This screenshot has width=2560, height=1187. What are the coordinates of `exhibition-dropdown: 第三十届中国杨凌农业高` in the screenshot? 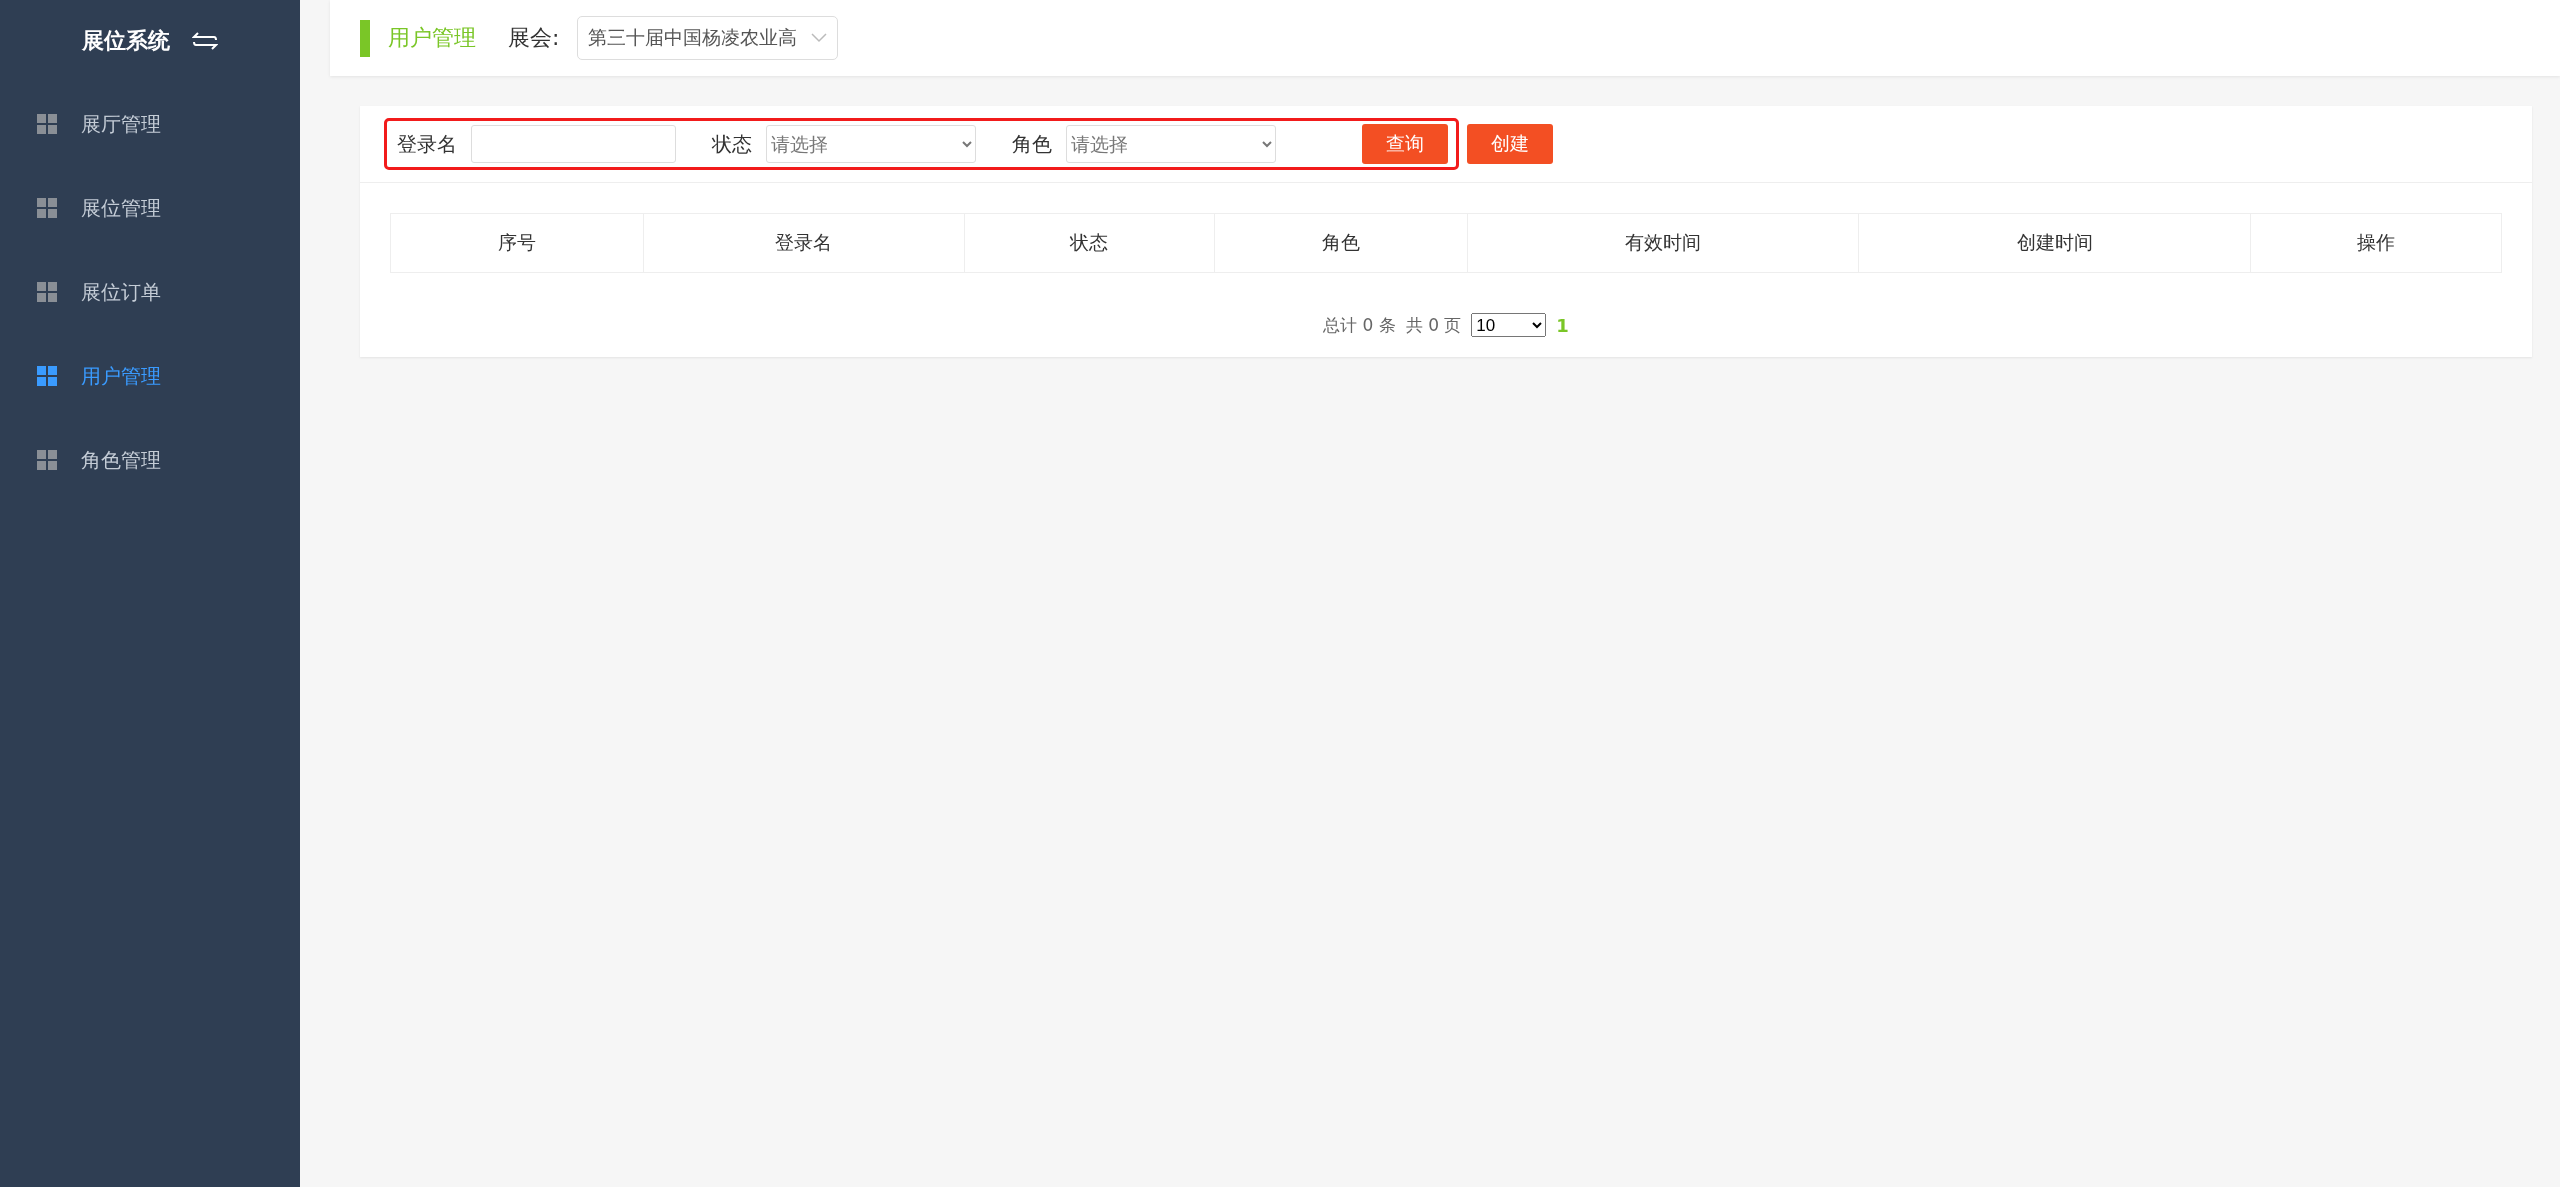 It's located at (708, 38).